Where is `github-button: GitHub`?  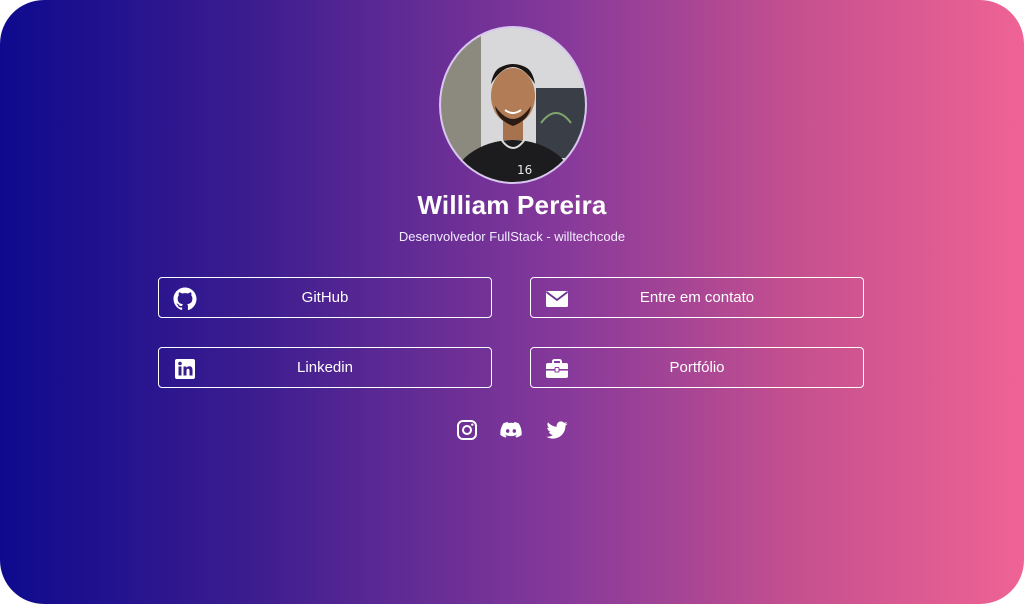 github-button: GitHub is located at coordinates (325, 297).